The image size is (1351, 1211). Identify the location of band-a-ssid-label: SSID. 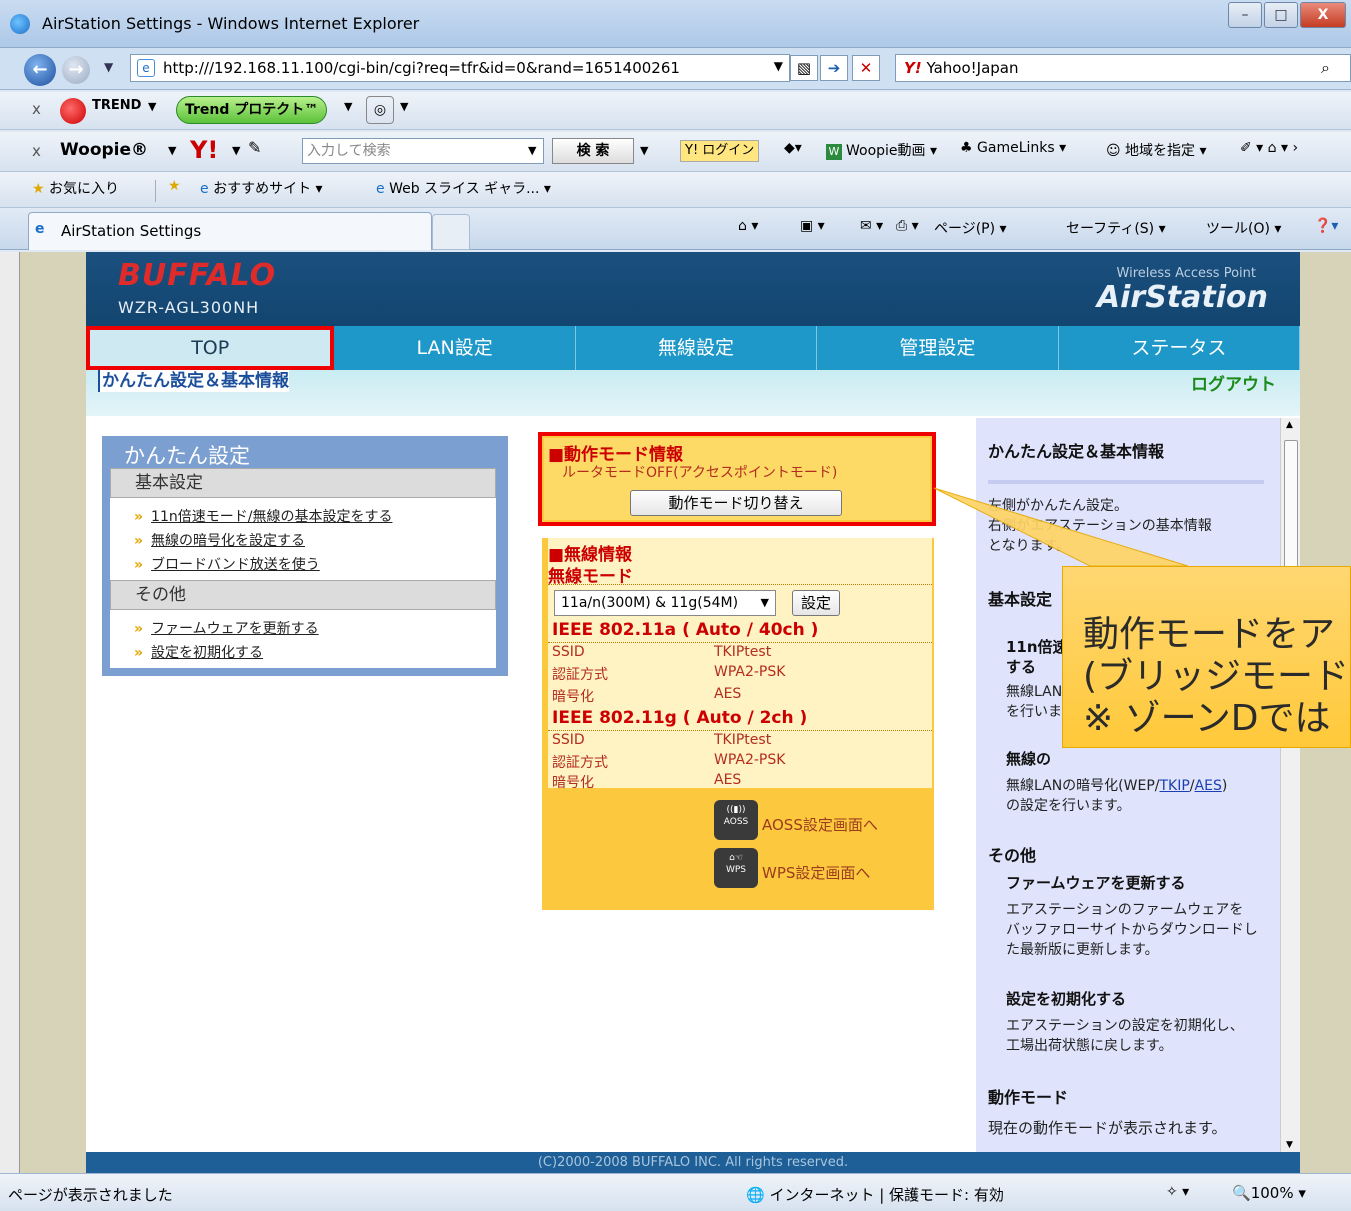
(568, 652).